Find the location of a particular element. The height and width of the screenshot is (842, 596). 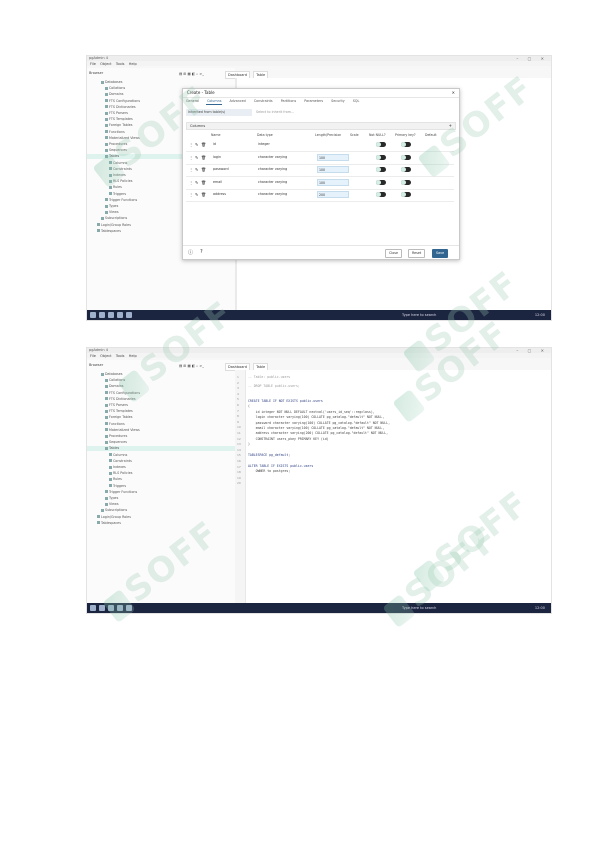

task-view-icon is located at coordinates (111, 315).